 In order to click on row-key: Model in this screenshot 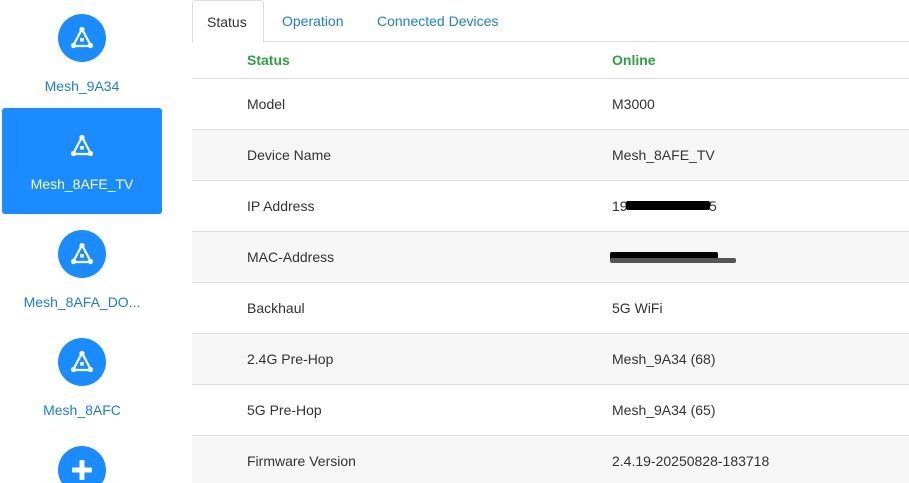, I will do `click(266, 104)`.